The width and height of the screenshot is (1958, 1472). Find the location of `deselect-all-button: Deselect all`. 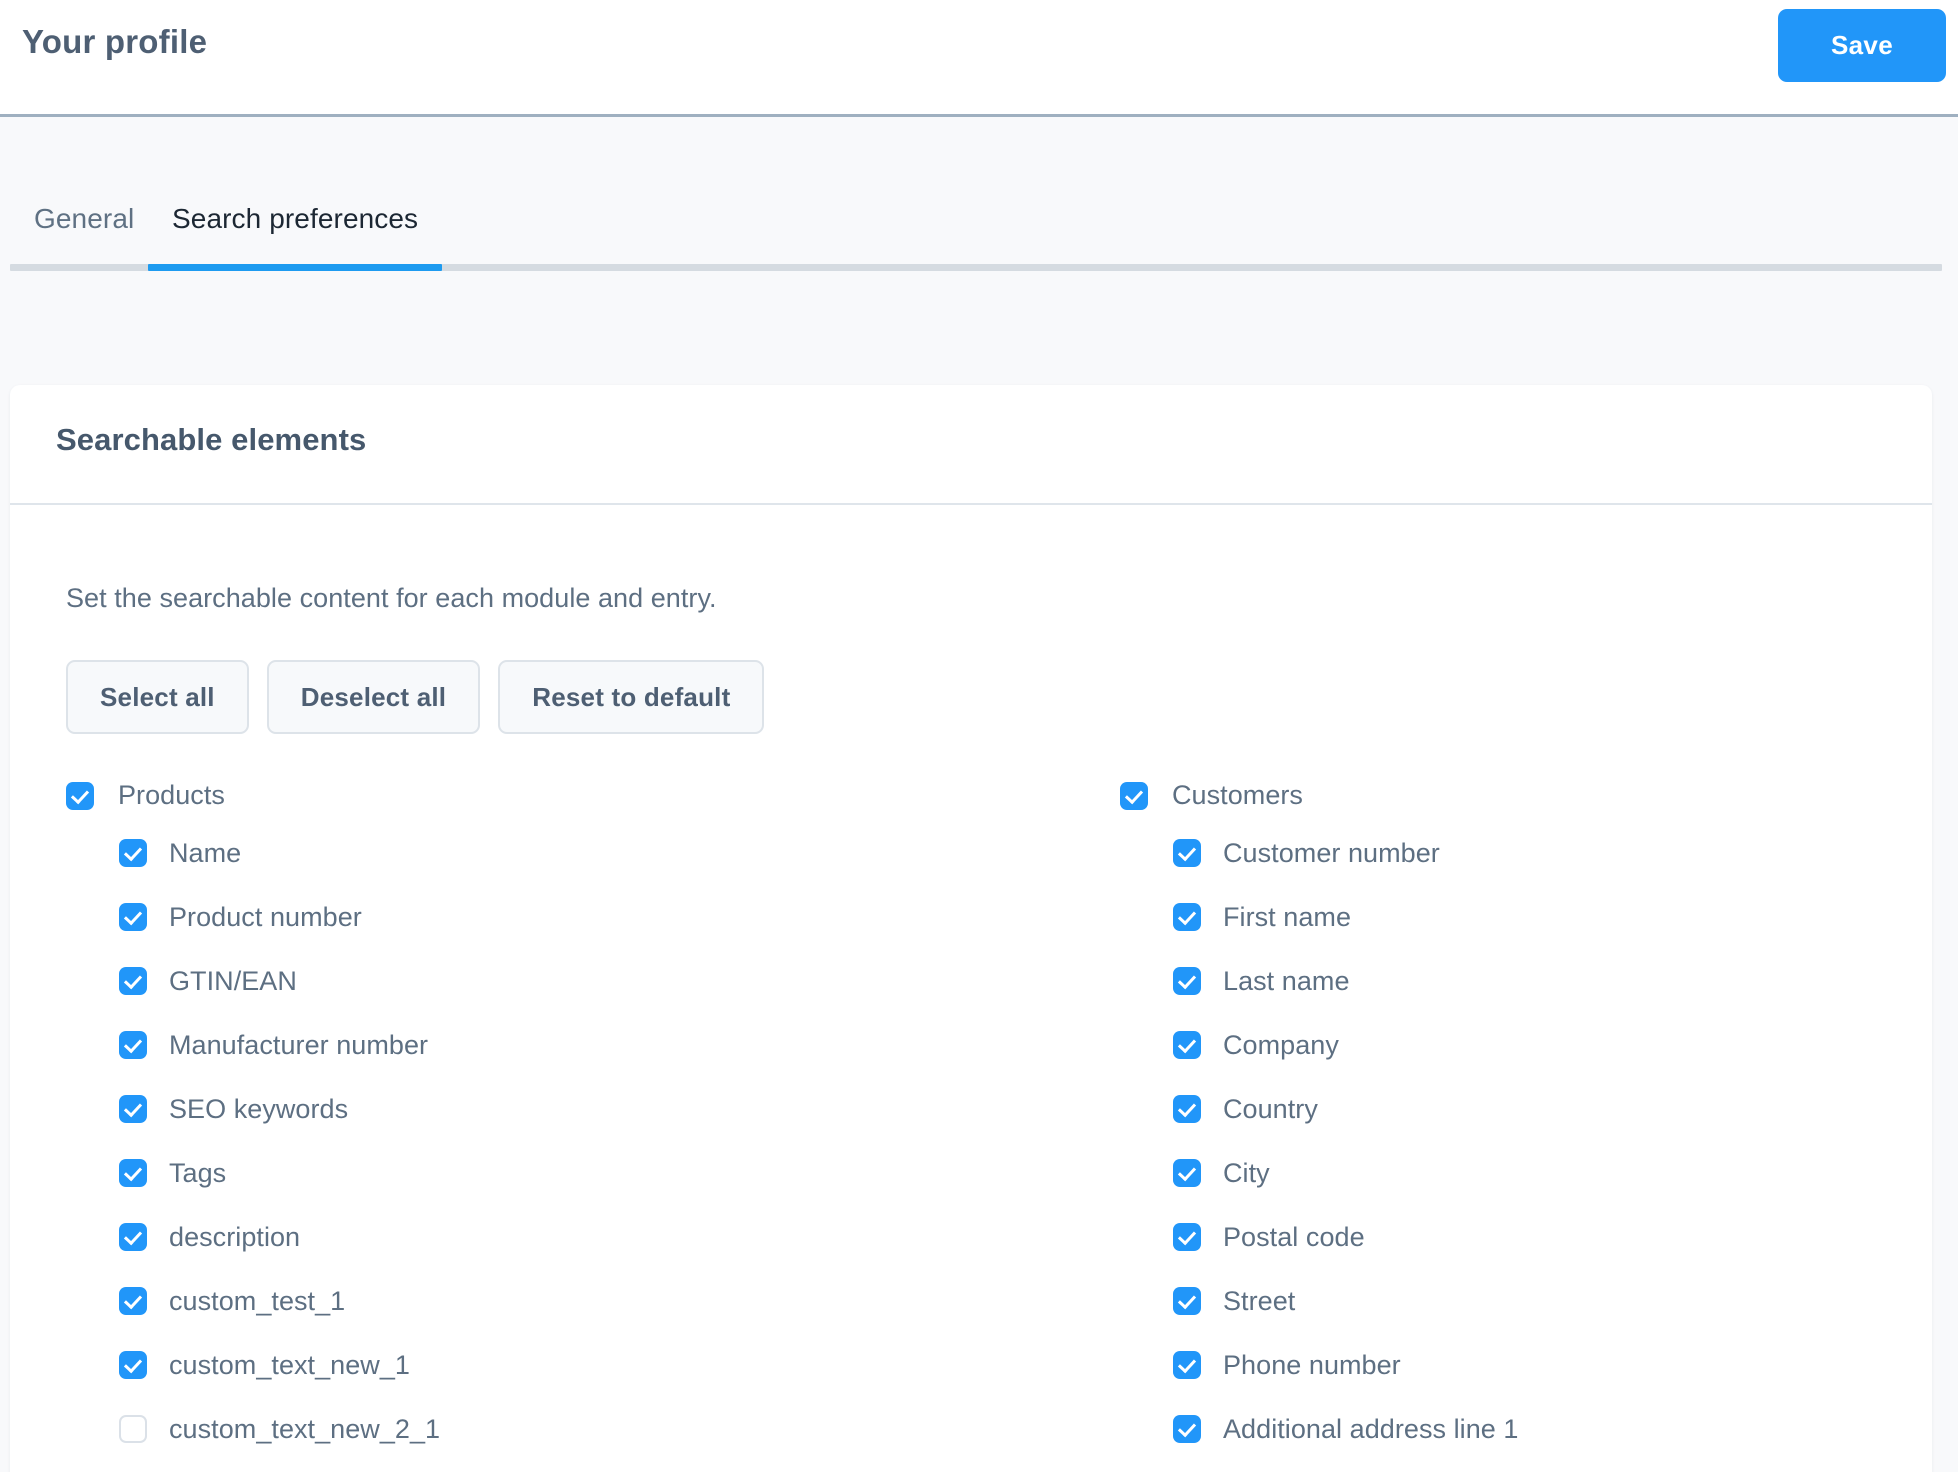

deselect-all-button: Deselect all is located at coordinates (373, 697).